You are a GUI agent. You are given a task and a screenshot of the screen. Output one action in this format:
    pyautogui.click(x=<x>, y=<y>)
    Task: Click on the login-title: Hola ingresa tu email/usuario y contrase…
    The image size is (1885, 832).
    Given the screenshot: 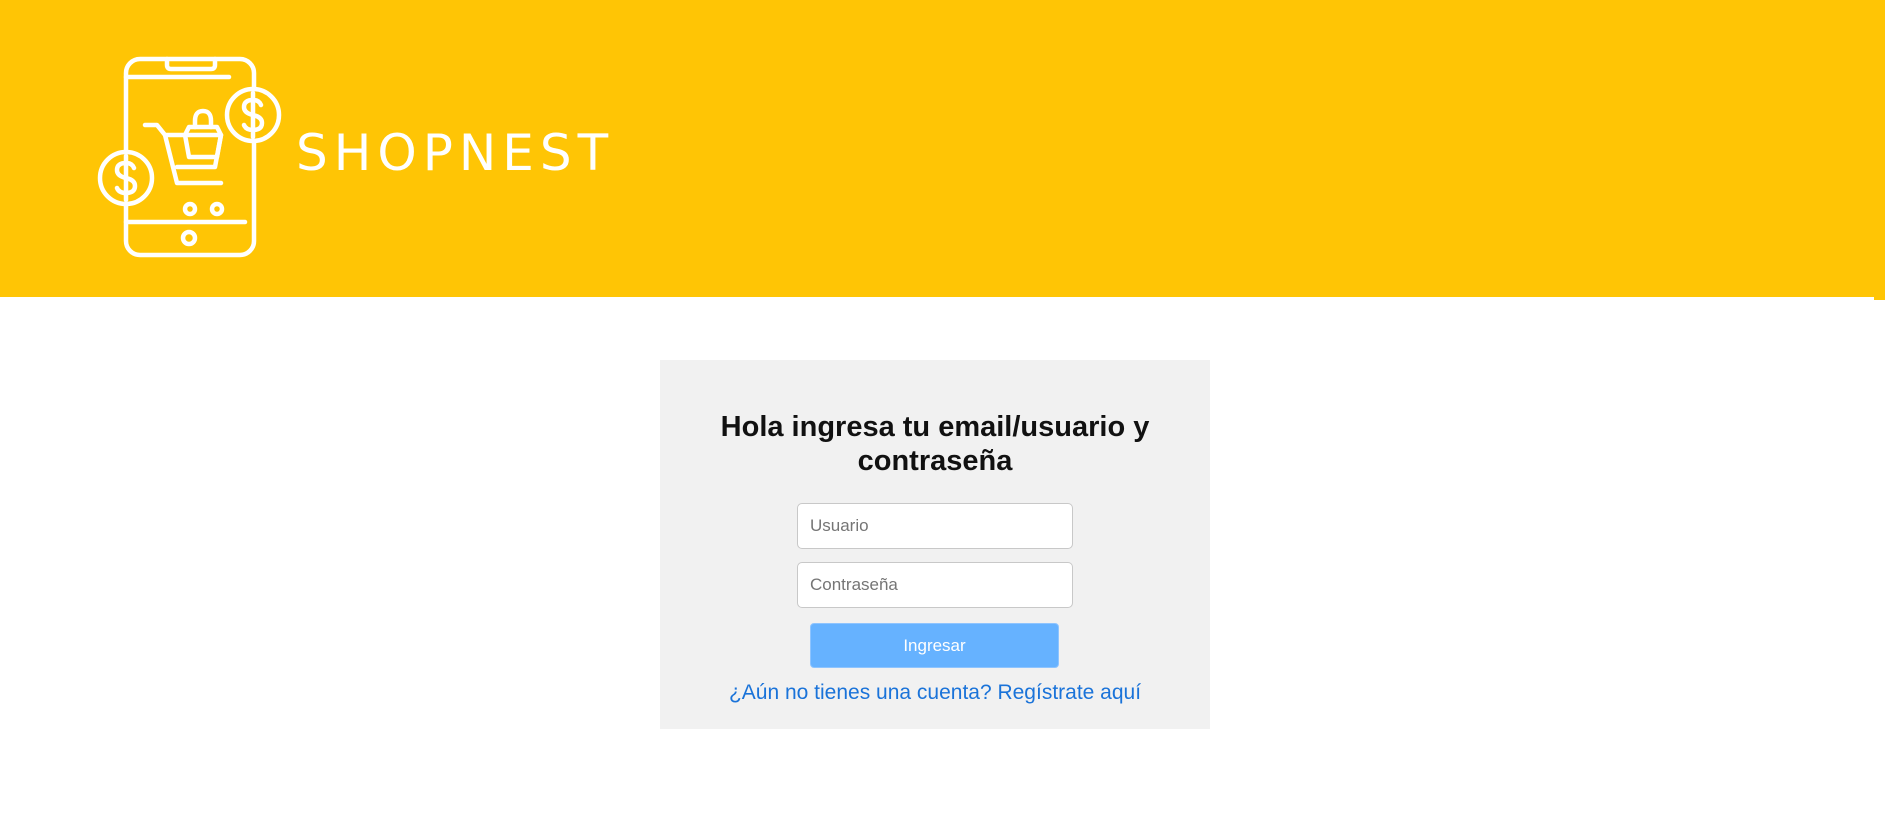 What is the action you would take?
    pyautogui.click(x=935, y=444)
    